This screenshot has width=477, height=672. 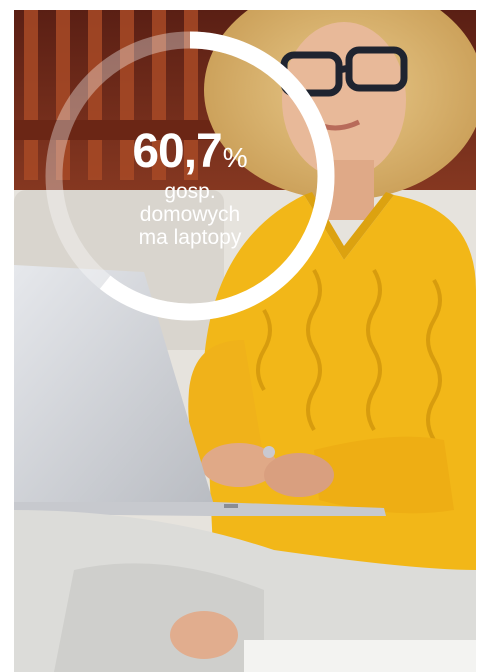 What do you see at coordinates (235, 157) in the screenshot?
I see `stat-unit: %` at bounding box center [235, 157].